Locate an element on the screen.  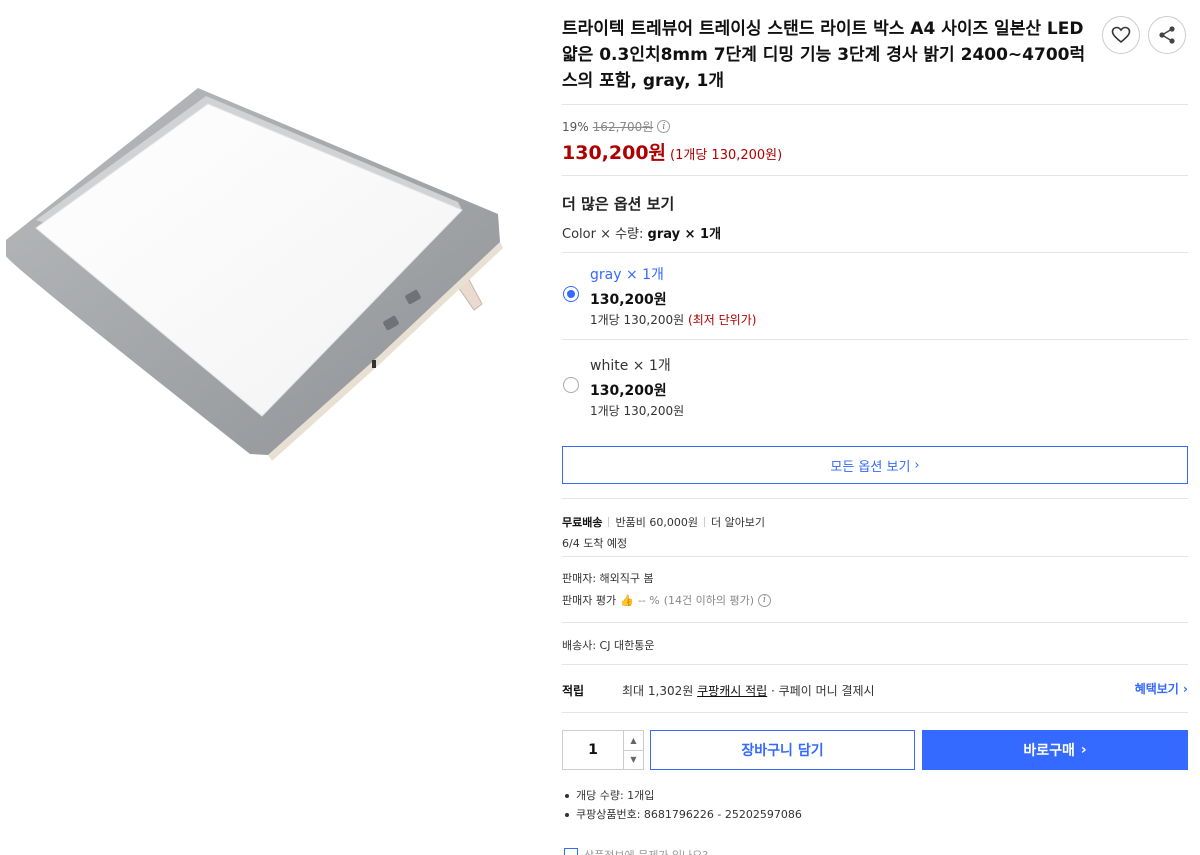
return-fee: 반품비 60,000원 is located at coordinates (656, 522).